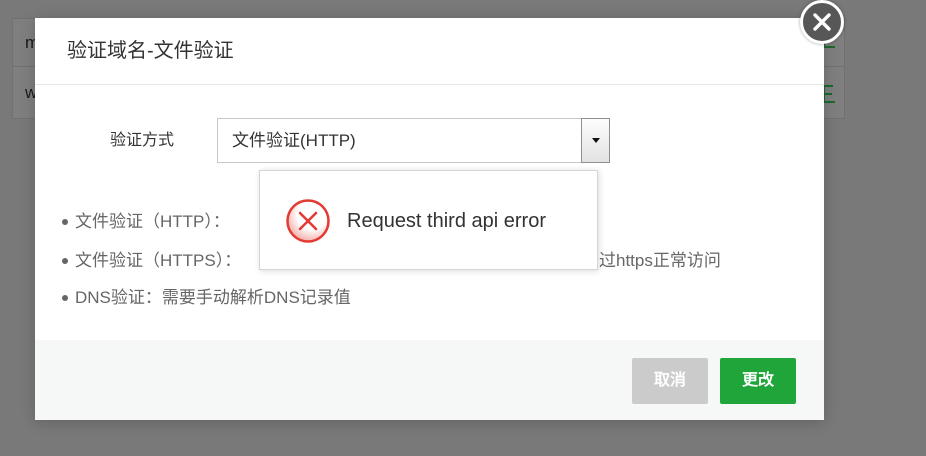 Image resolution: width=926 pixels, height=456 pixels. What do you see at coordinates (158, 260) in the screenshot?
I see `note-text: 文件验证（HTTPS）：` at bounding box center [158, 260].